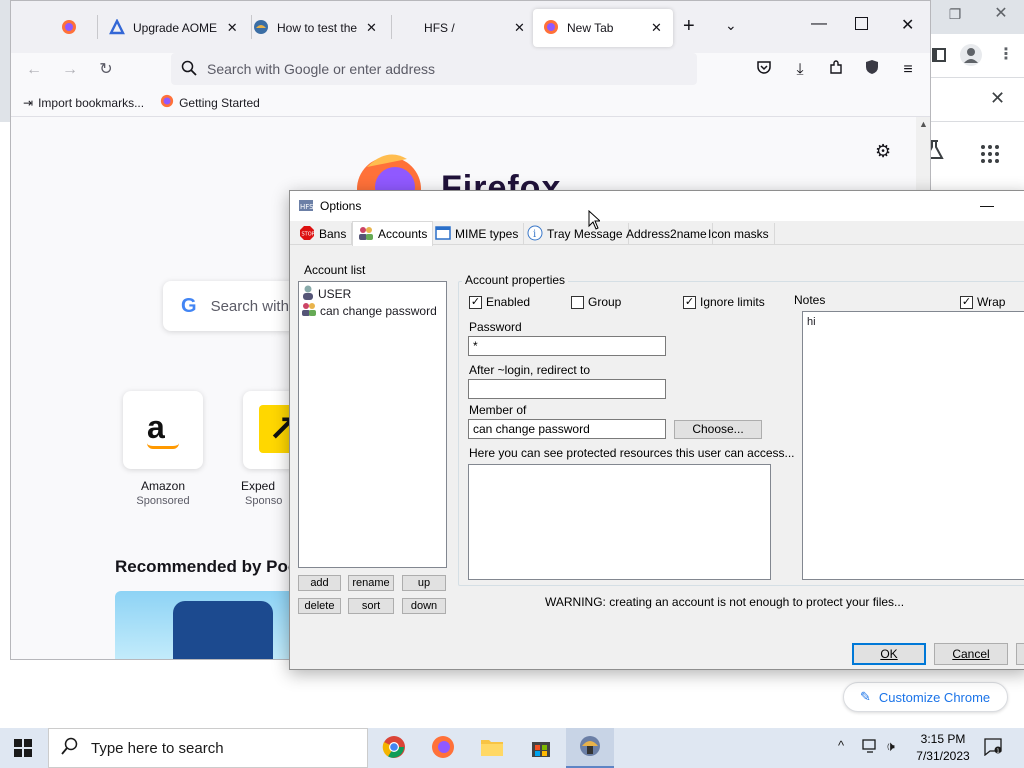 Image resolution: width=1024 pixels, height=768 pixels. Describe the element at coordinates (971, 654) in the screenshot. I see `cancel-button: Cancel` at that location.